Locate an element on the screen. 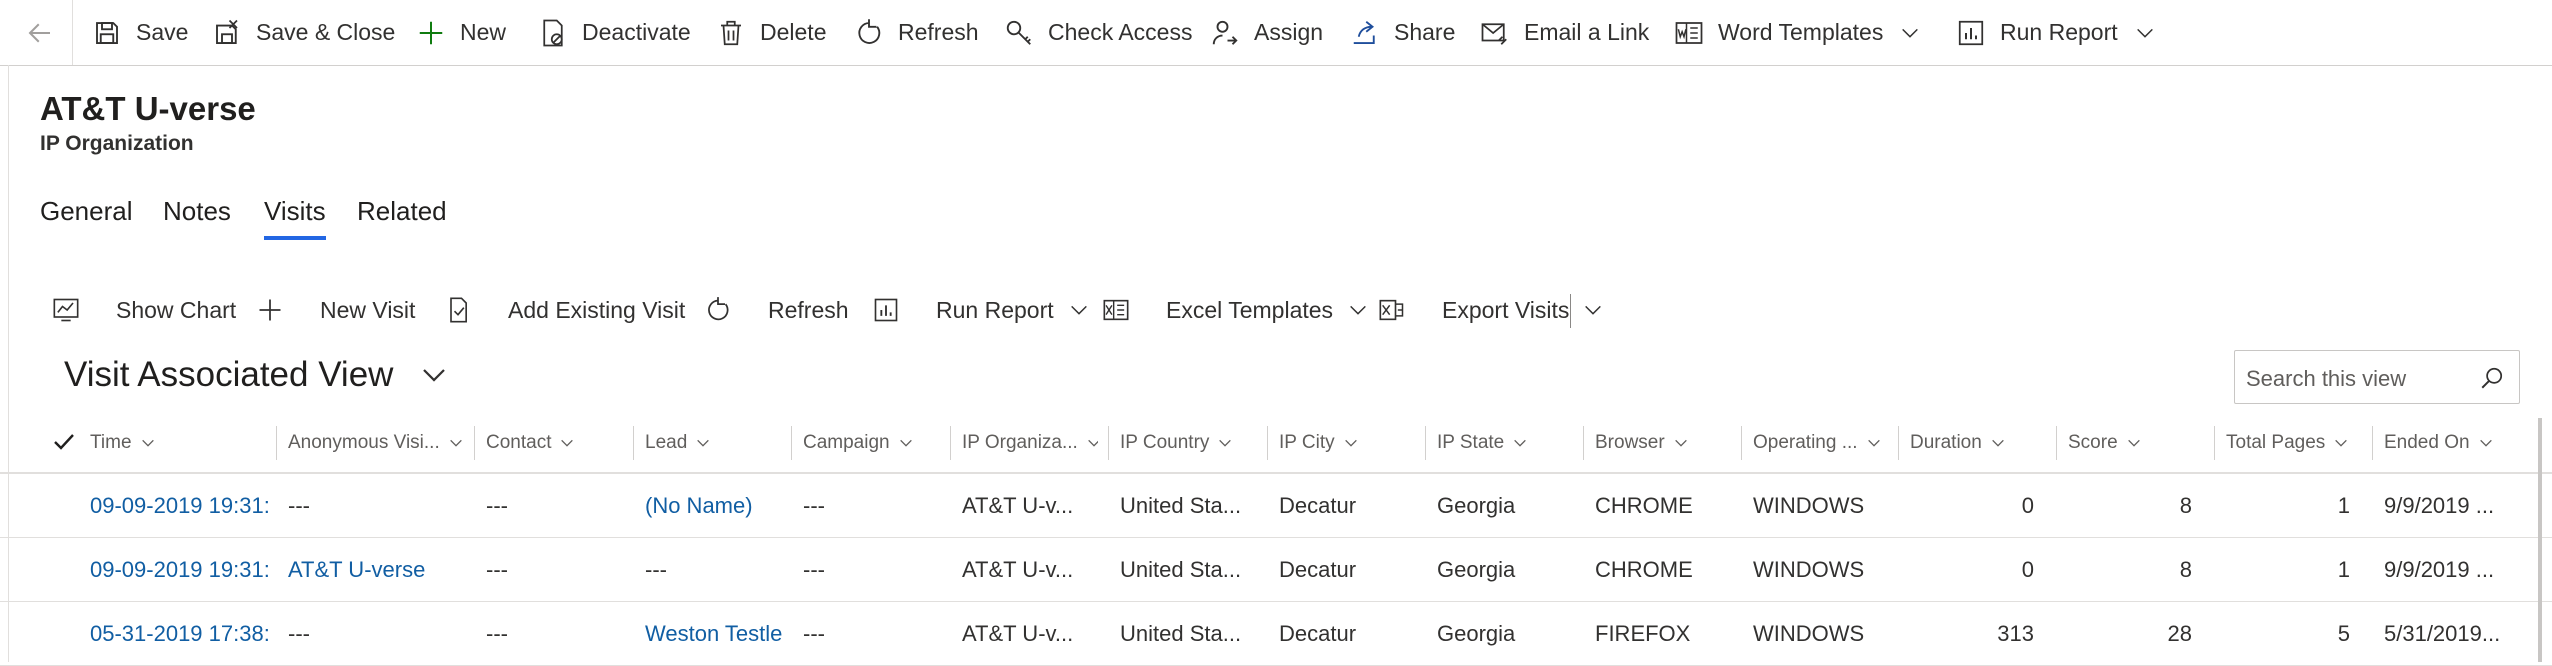  word-templates-button: Word Templates is located at coordinates (1797, 32).